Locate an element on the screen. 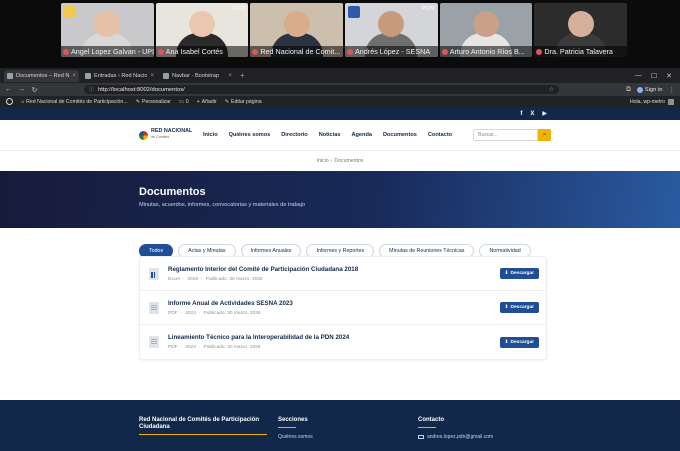 The height and width of the screenshot is (451, 680). sign-in-label: Sign in is located at coordinates (653, 89).